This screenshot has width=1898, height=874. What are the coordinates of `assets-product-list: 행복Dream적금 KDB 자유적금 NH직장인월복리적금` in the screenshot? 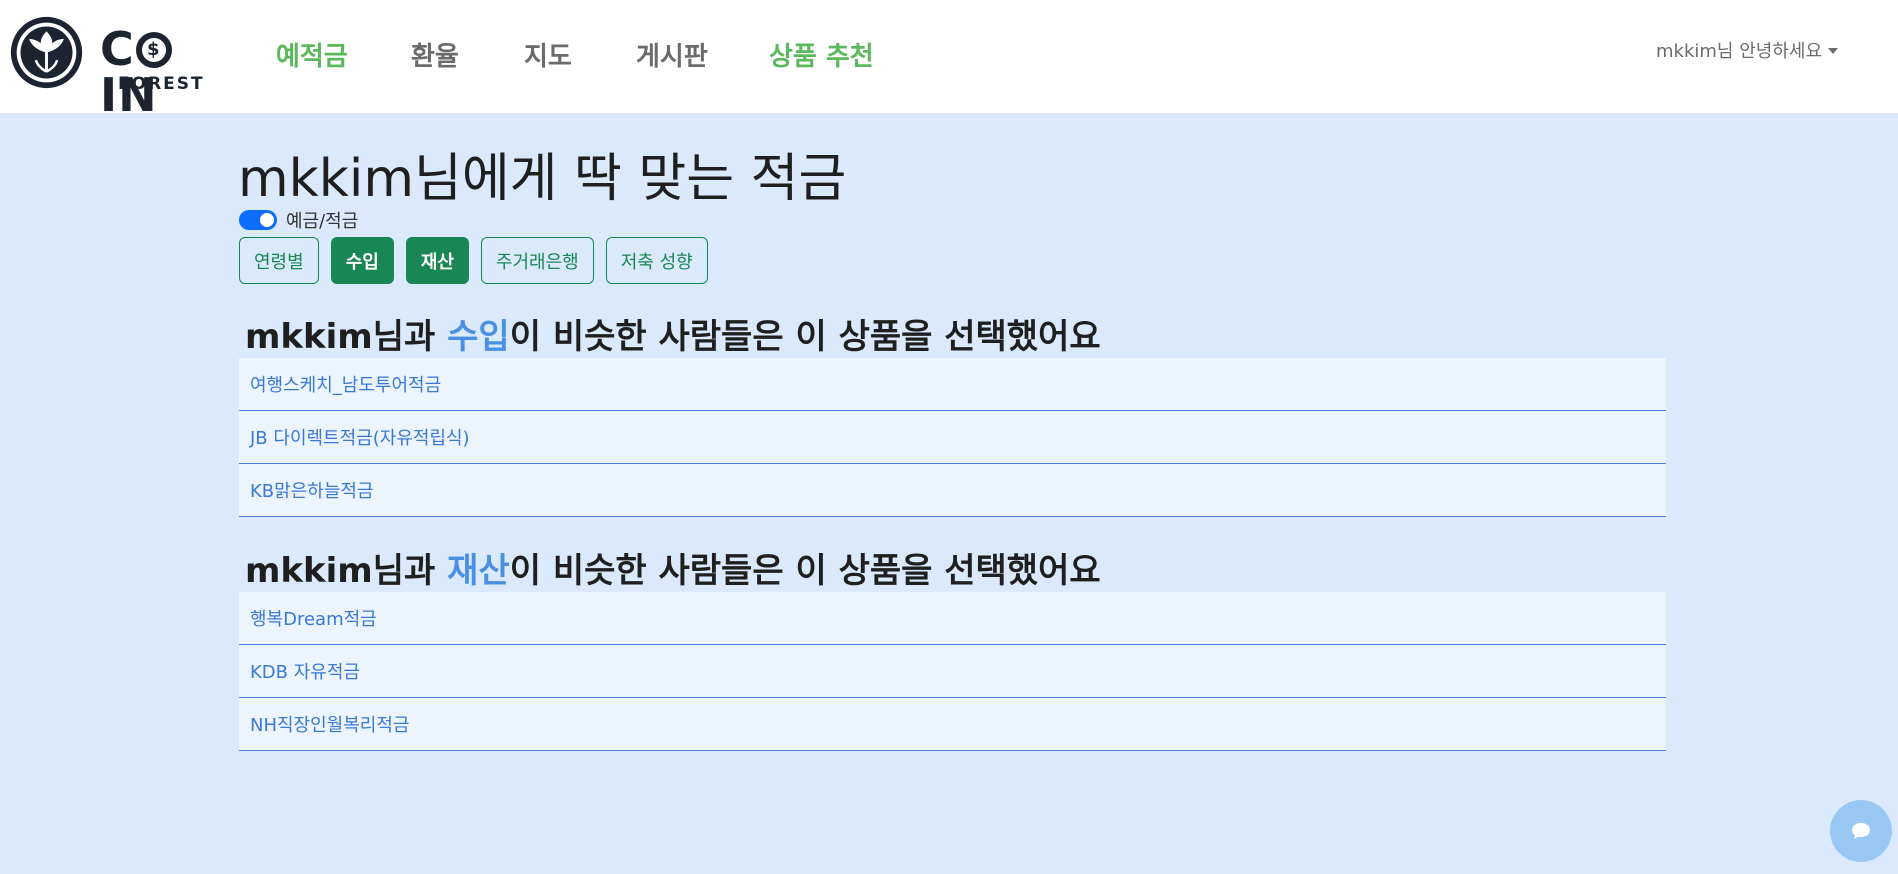 It's located at (952, 671).